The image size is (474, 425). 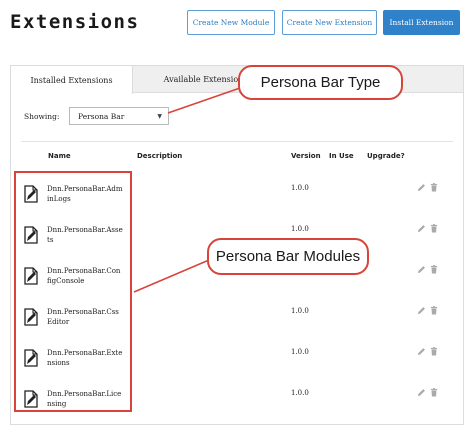 What do you see at coordinates (237, 141) in the screenshot?
I see `divider` at bounding box center [237, 141].